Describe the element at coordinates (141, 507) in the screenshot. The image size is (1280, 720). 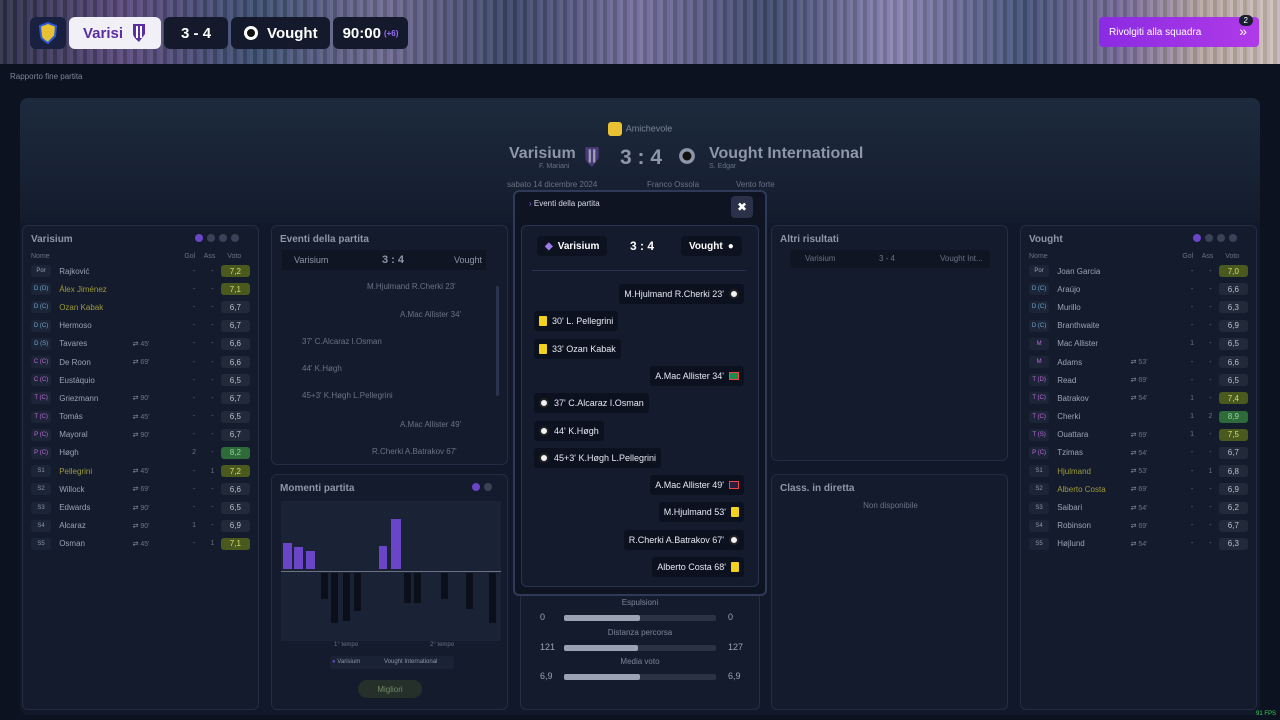
I see `player-row: S3 Edwards ⇄ 90' - -6,5` at that location.